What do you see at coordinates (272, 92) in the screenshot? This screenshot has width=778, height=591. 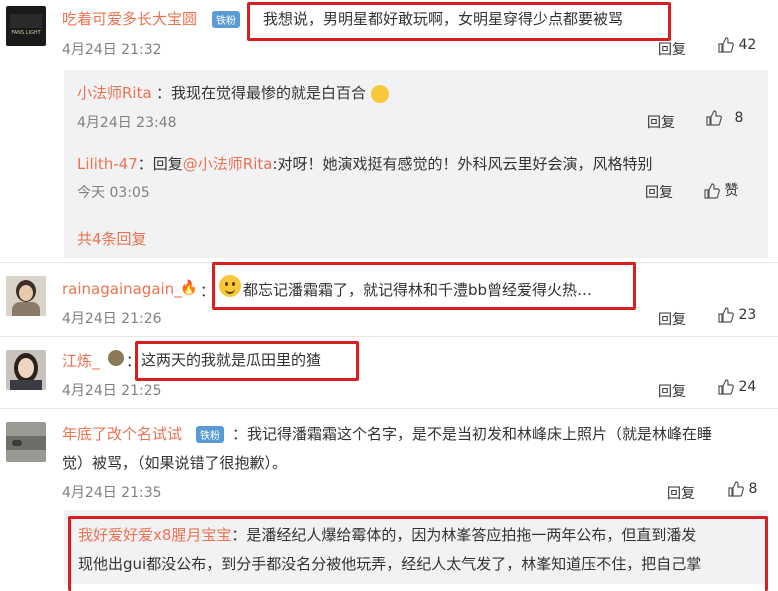 I see `reply-text: ：我现在觉得最惨的就是白百合` at bounding box center [272, 92].